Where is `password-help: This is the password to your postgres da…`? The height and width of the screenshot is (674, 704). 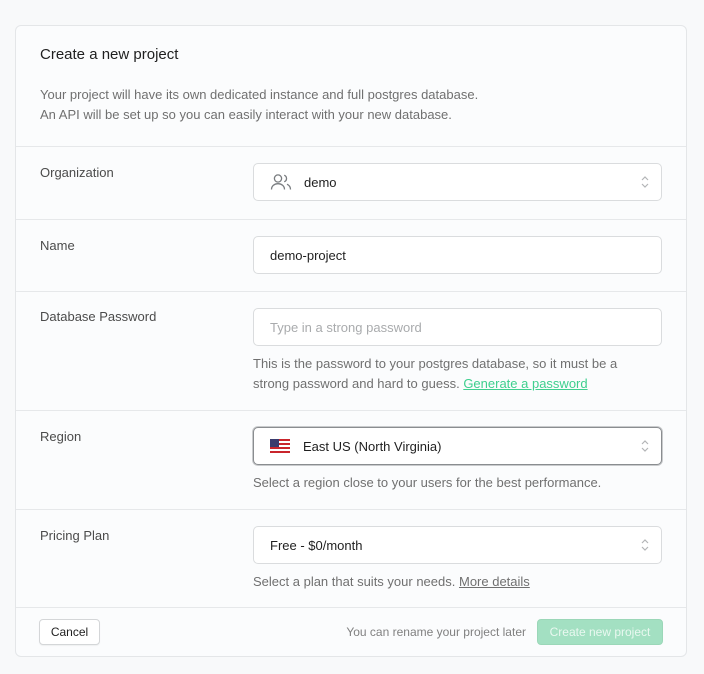 password-help: This is the password to your postgres da… is located at coordinates (435, 373).